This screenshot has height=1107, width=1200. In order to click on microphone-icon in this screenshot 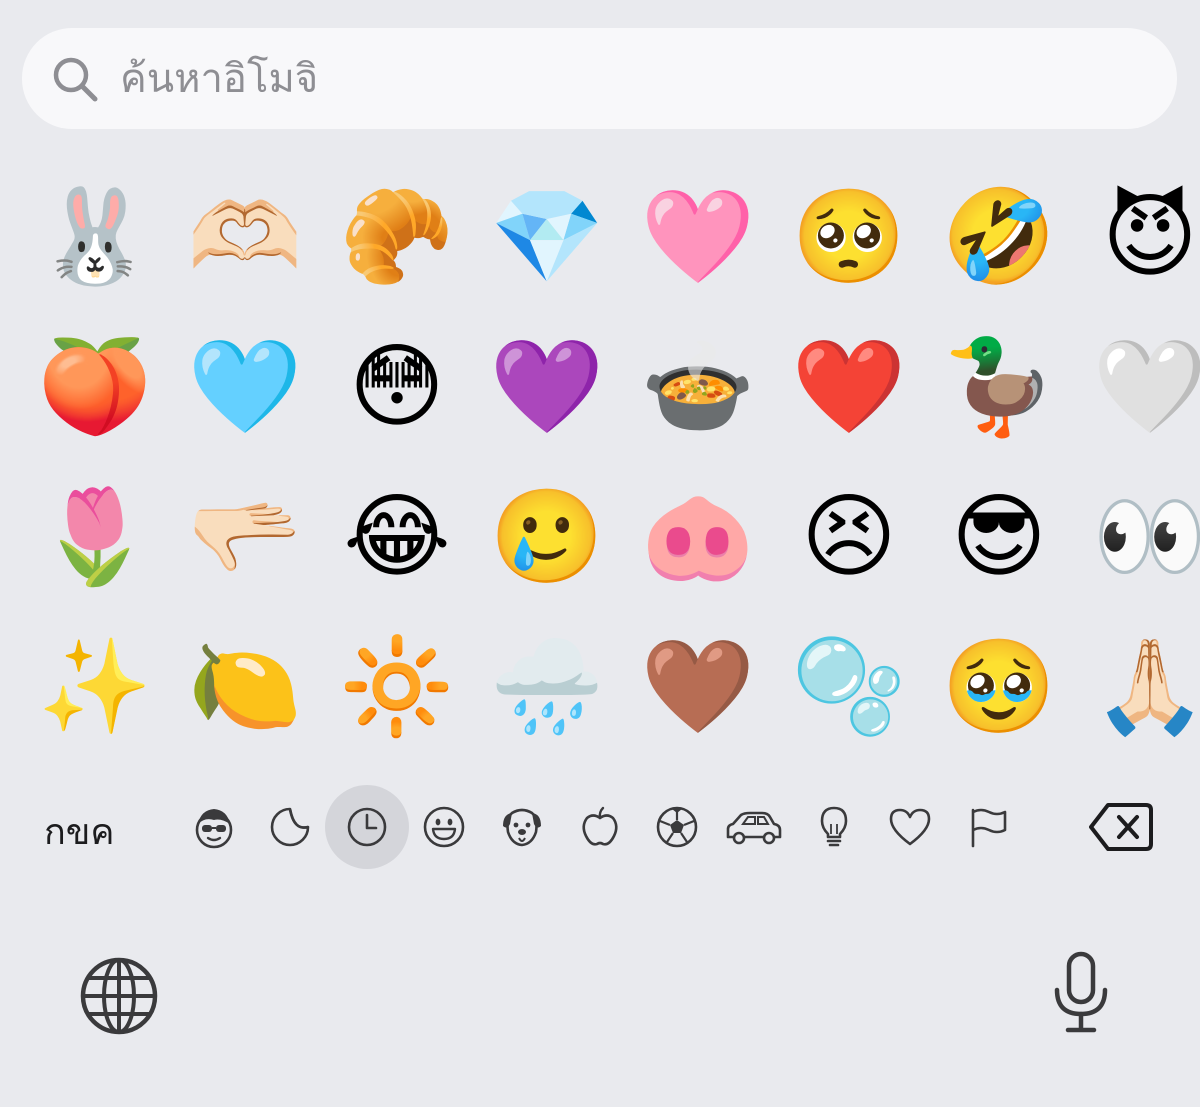, I will do `click(1081, 992)`.